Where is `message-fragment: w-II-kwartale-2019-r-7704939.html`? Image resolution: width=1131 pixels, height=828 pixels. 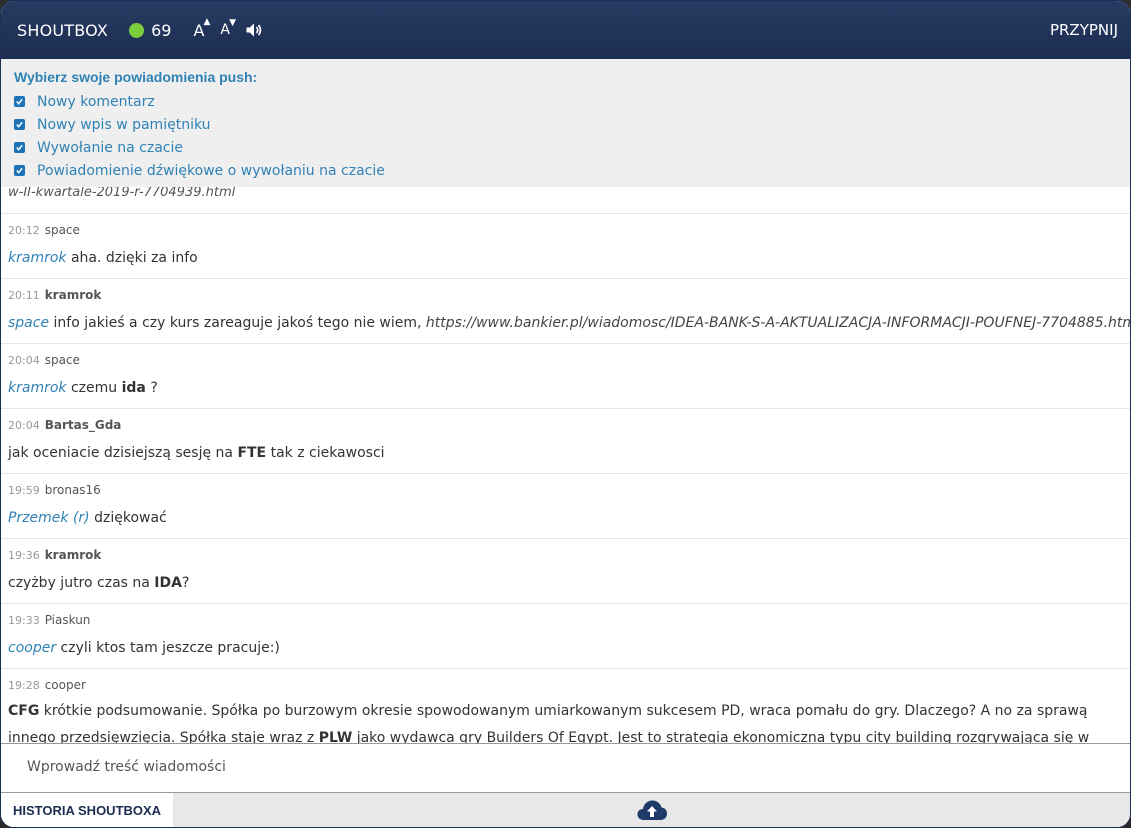 message-fragment: w-II-kwartale-2019-r-7704939.html is located at coordinates (565, 200).